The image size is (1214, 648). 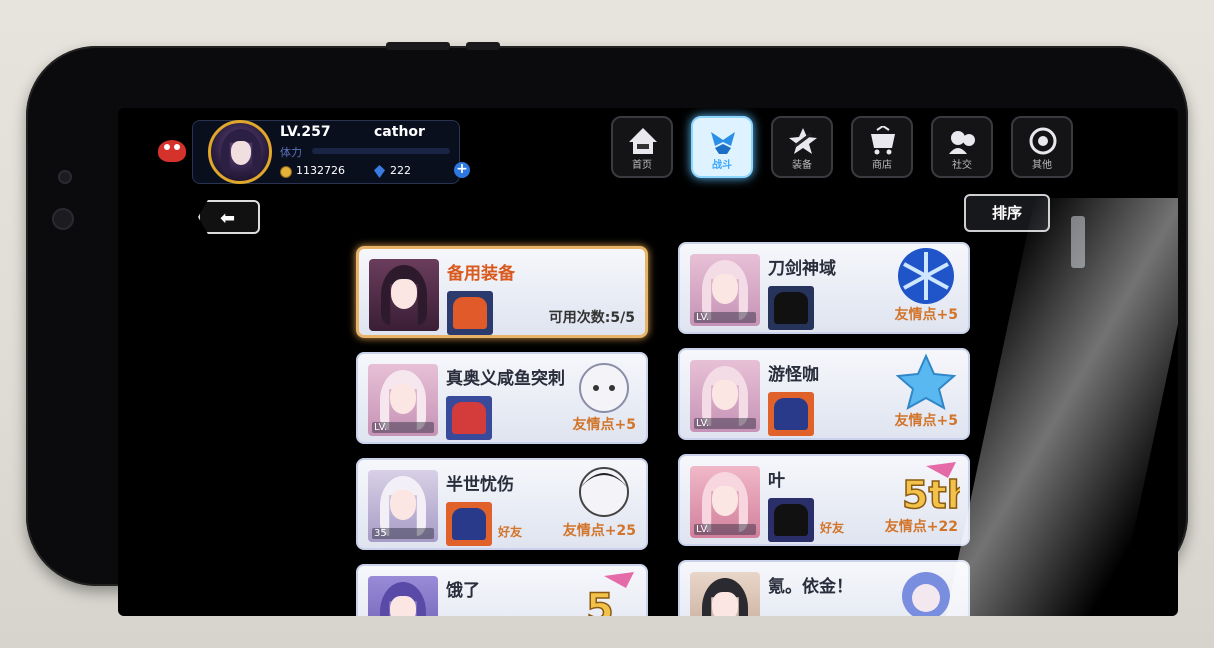 What do you see at coordinates (286, 172) in the screenshot?
I see `coin-icon` at bounding box center [286, 172].